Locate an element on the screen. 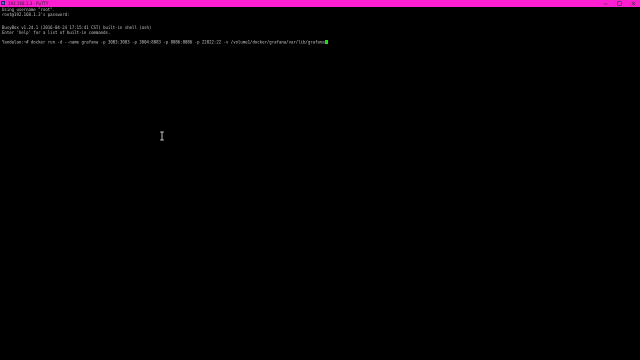  close-icon is located at coordinates (633, 3).